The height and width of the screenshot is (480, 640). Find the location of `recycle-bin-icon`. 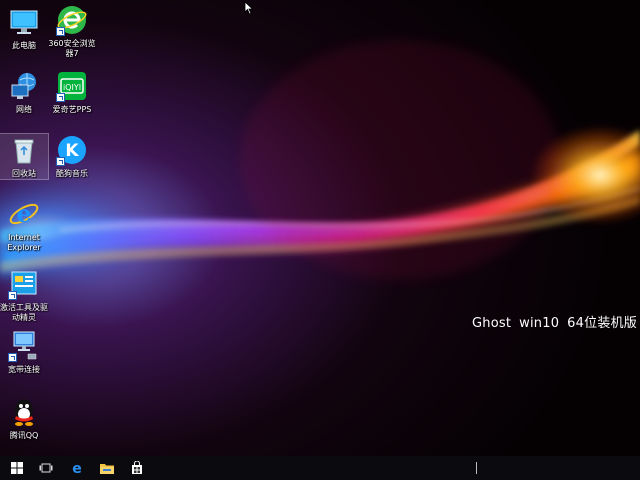

recycle-bin-icon is located at coordinates (24, 150).